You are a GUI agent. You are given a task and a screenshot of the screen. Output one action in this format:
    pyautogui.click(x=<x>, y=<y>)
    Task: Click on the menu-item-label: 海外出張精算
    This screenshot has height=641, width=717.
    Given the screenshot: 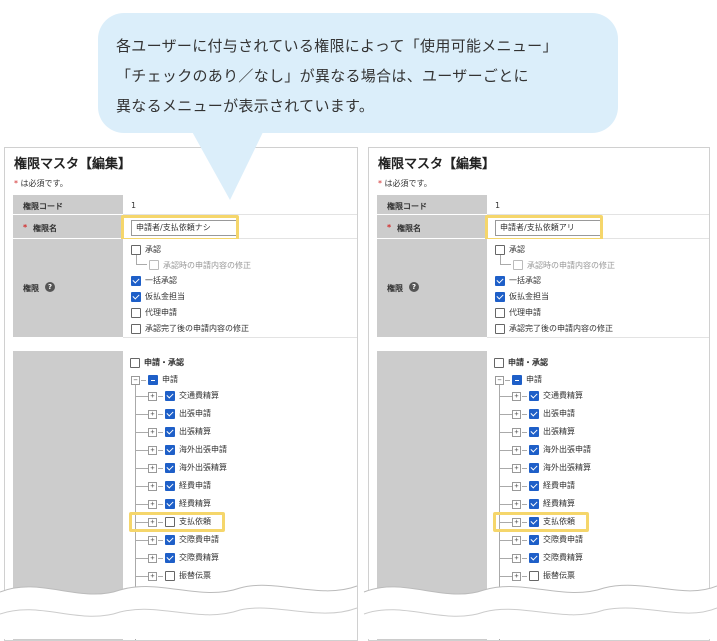 What is the action you would take?
    pyautogui.click(x=203, y=467)
    